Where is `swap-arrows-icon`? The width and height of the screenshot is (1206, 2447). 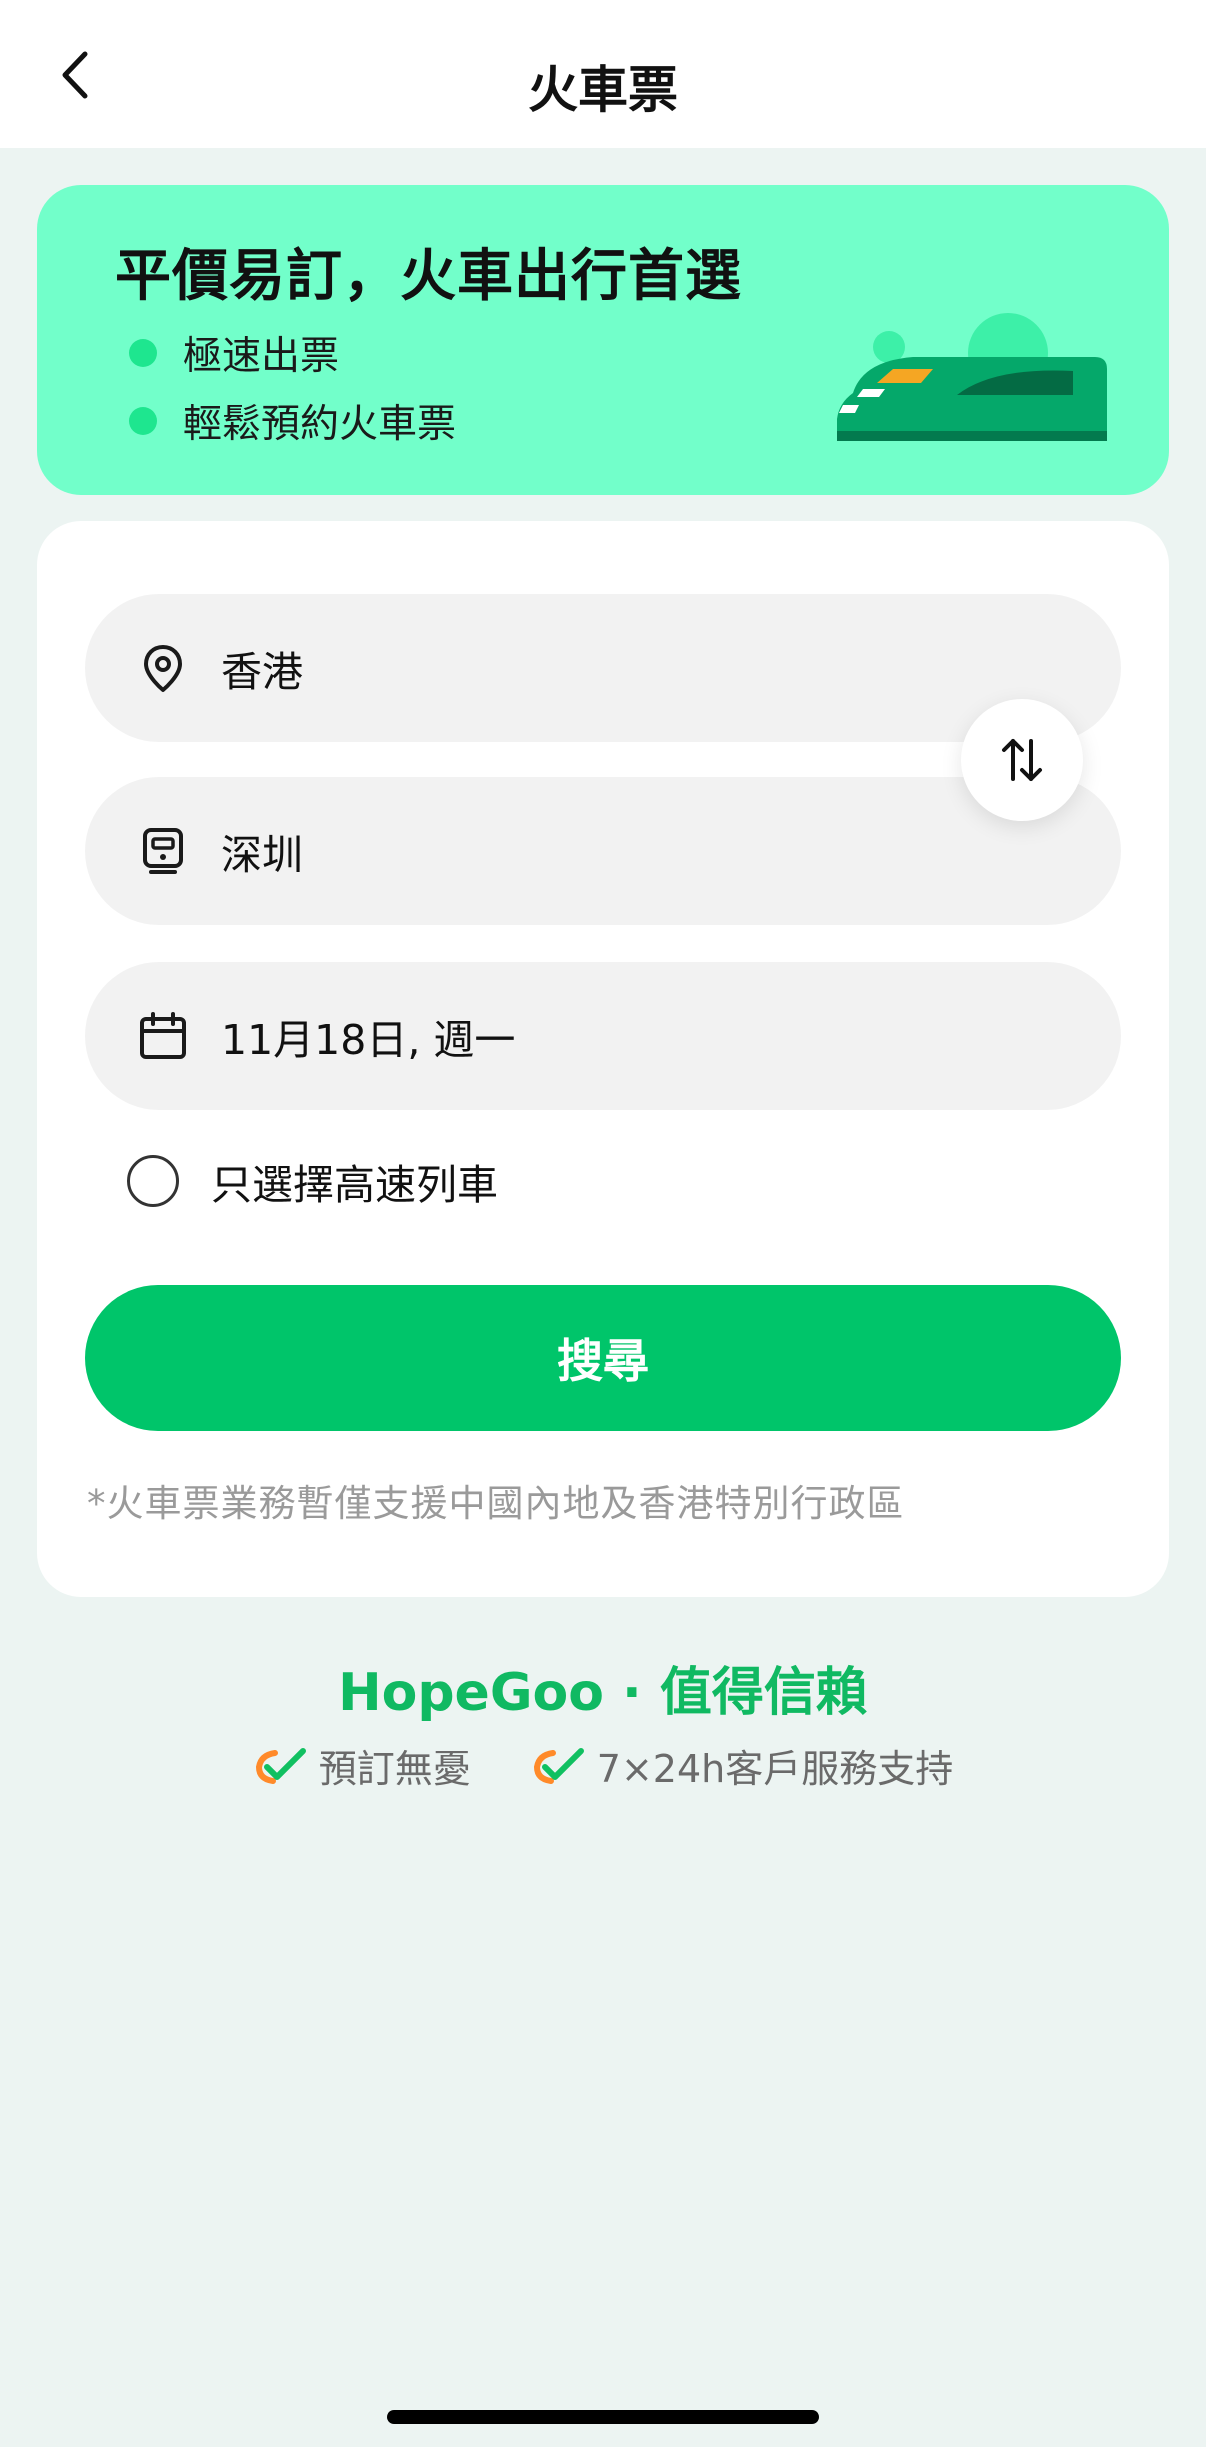 swap-arrows-icon is located at coordinates (1022, 760).